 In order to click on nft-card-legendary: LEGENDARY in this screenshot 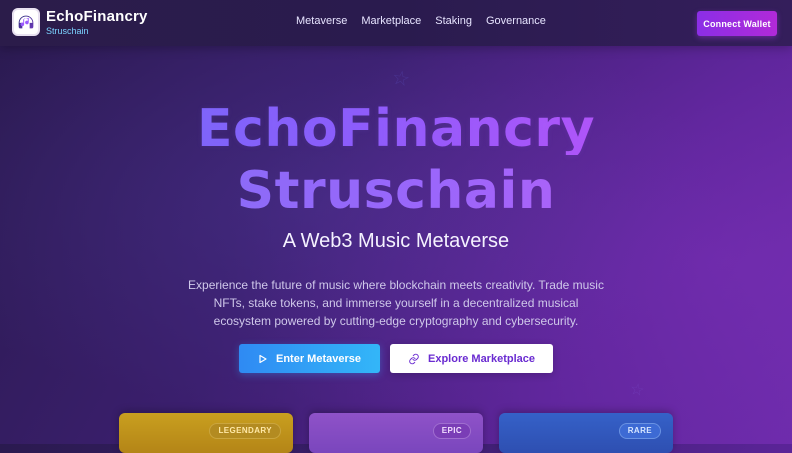, I will do `click(206, 433)`.